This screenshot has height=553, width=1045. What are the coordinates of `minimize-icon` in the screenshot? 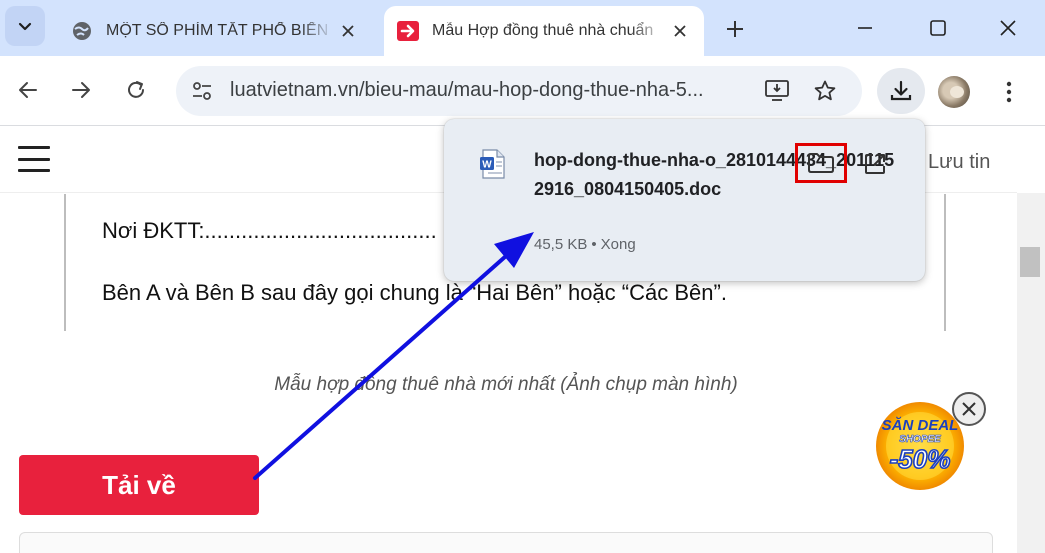 It's located at (865, 28).